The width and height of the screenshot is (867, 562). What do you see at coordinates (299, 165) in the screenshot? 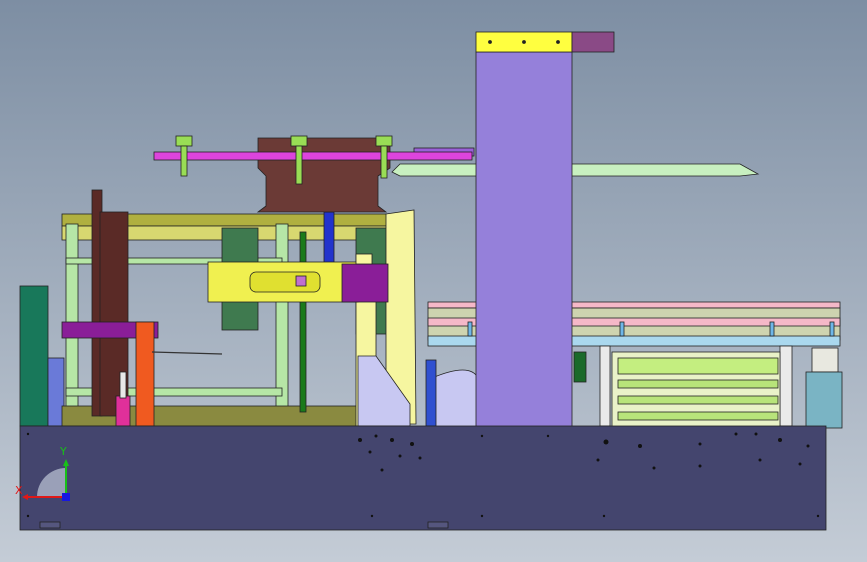
I see `knob-center-stem` at bounding box center [299, 165].